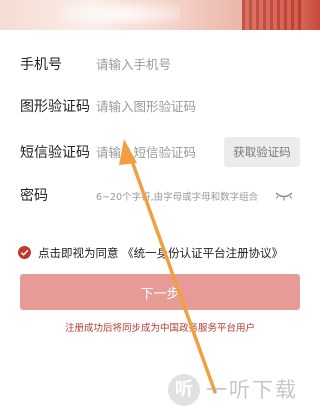 Image resolution: width=320 pixels, height=414 pixels. Describe the element at coordinates (196, 107) in the screenshot. I see `captcha-input` at that location.